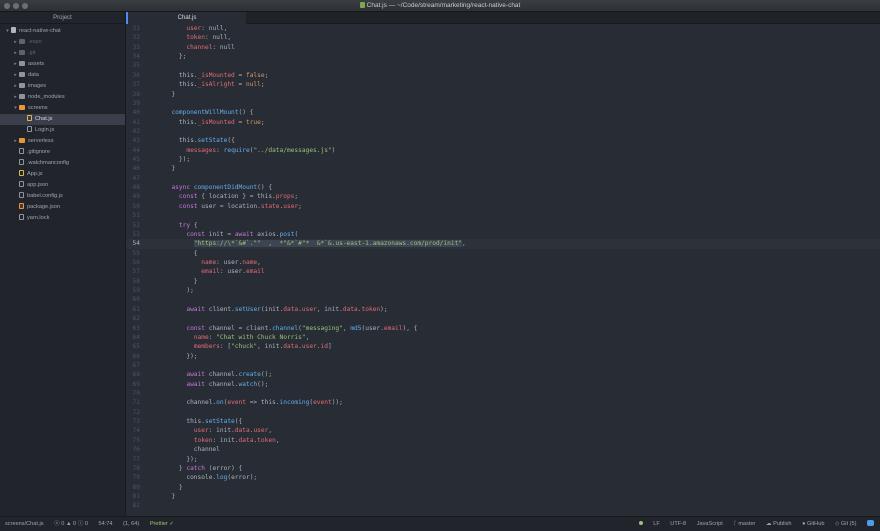 This screenshot has width=880, height=531. I want to click on code-line: 34 };, so click(503, 56).